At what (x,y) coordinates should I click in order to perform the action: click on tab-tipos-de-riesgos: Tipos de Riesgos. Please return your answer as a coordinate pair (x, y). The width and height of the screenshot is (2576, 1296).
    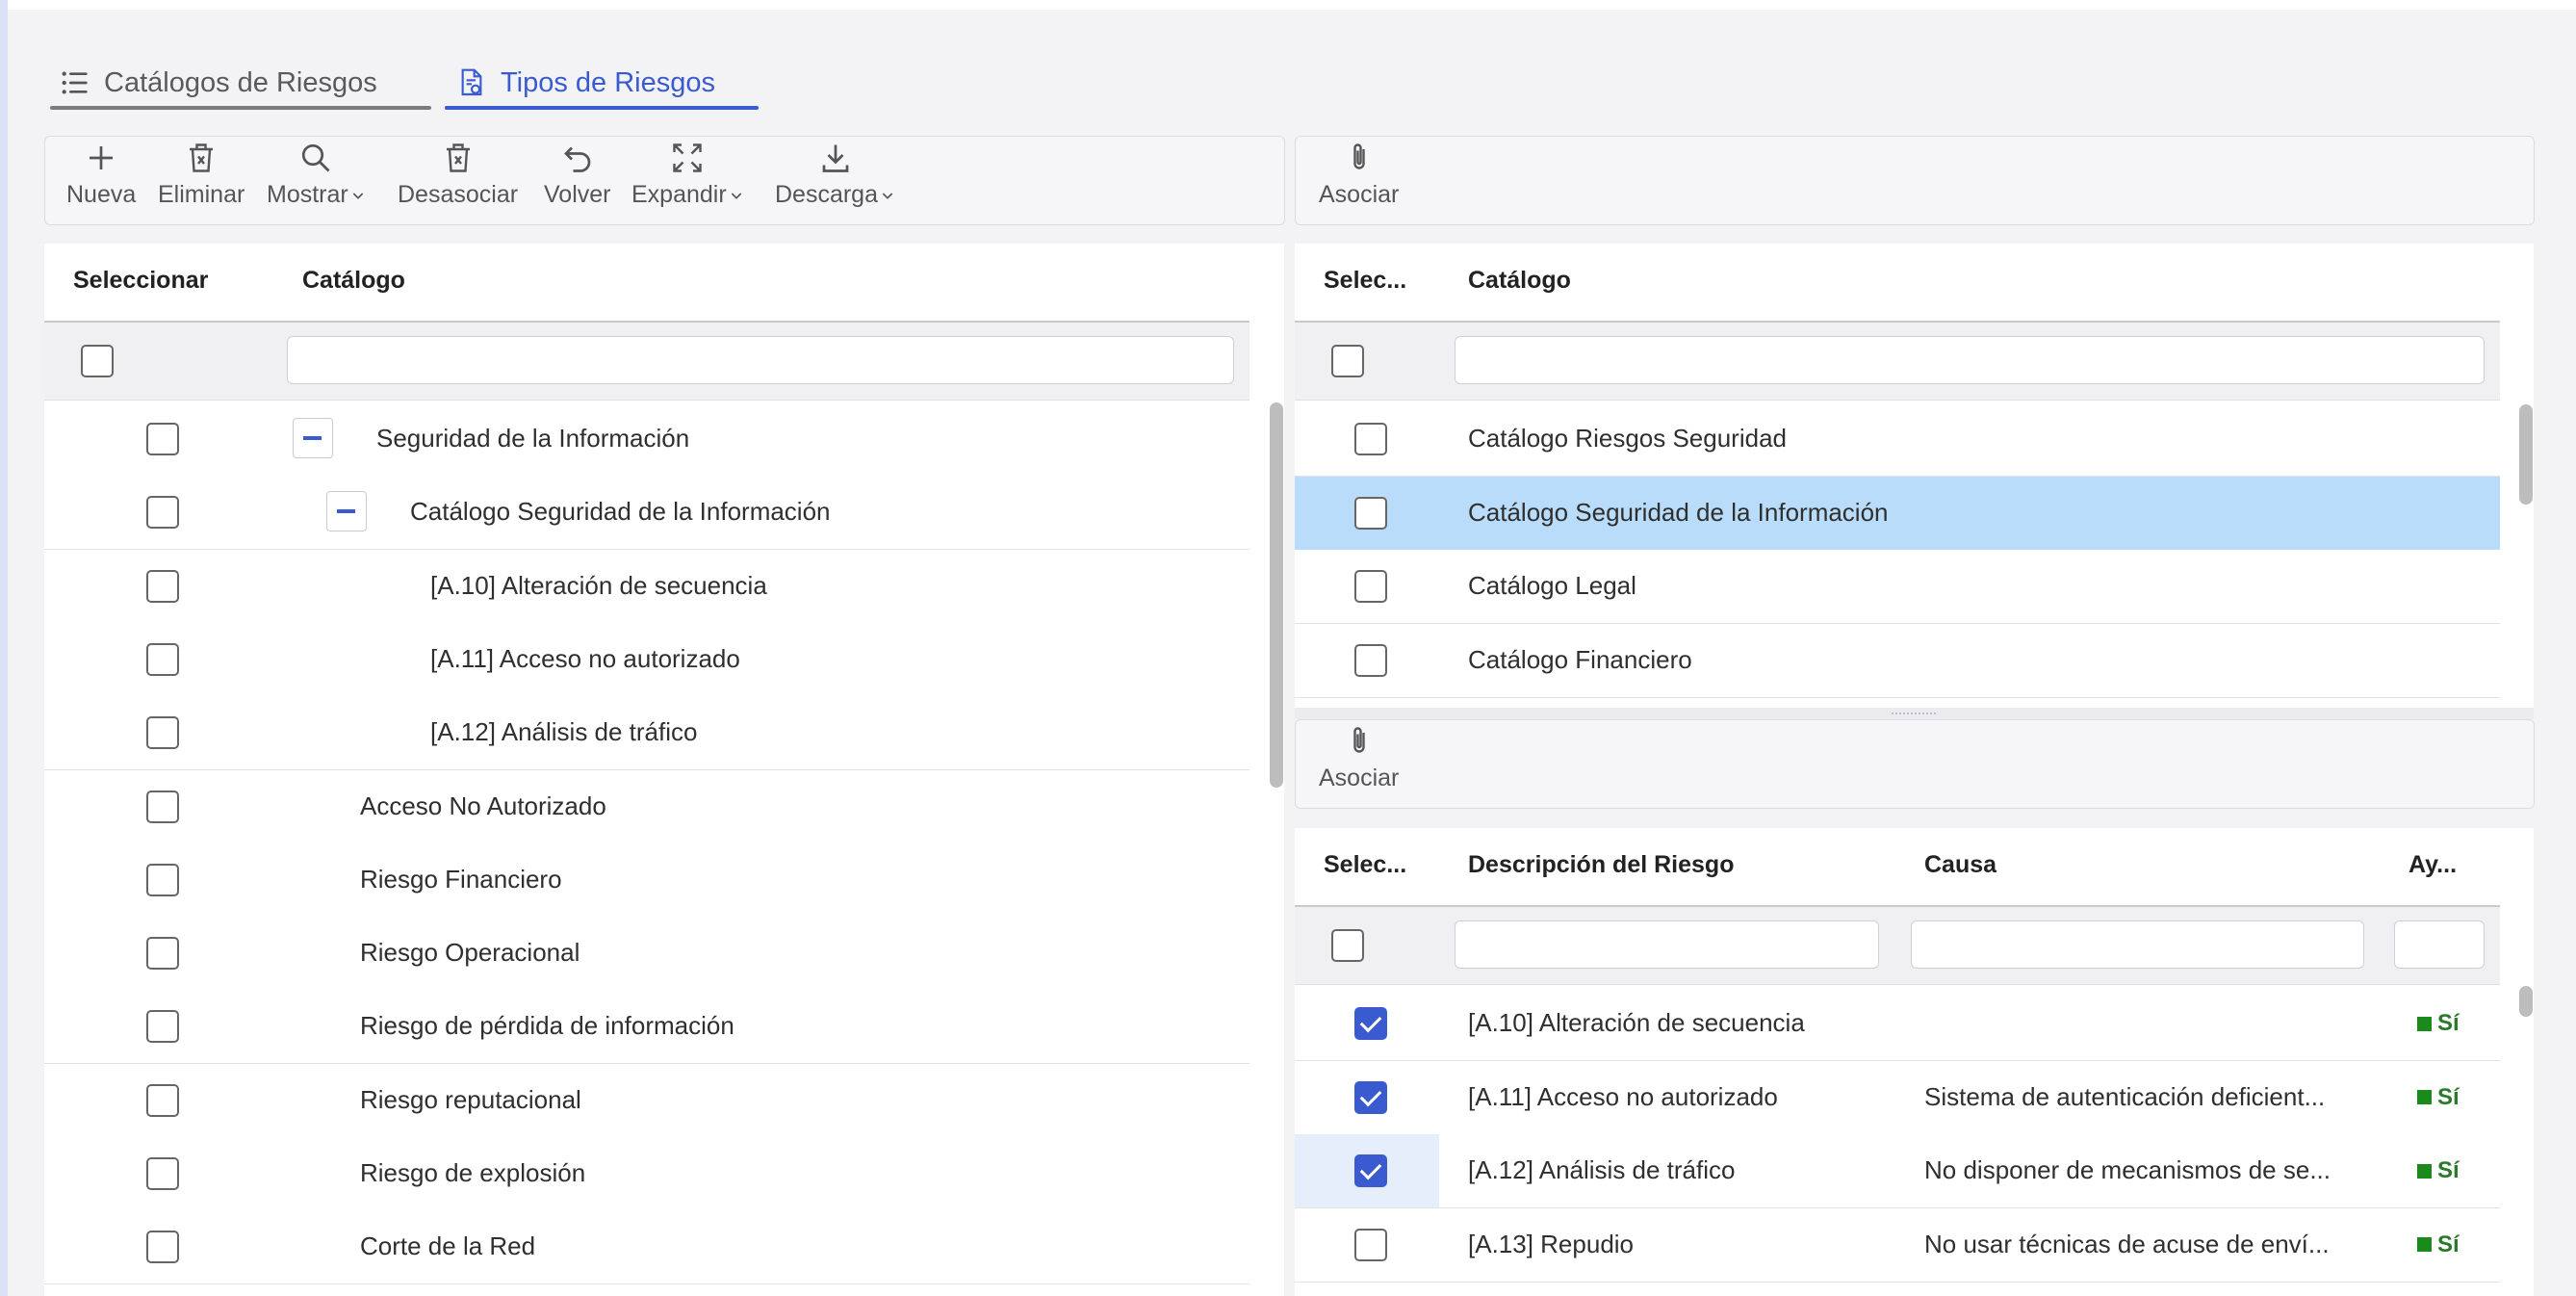
    Looking at the image, I should click on (602, 83).